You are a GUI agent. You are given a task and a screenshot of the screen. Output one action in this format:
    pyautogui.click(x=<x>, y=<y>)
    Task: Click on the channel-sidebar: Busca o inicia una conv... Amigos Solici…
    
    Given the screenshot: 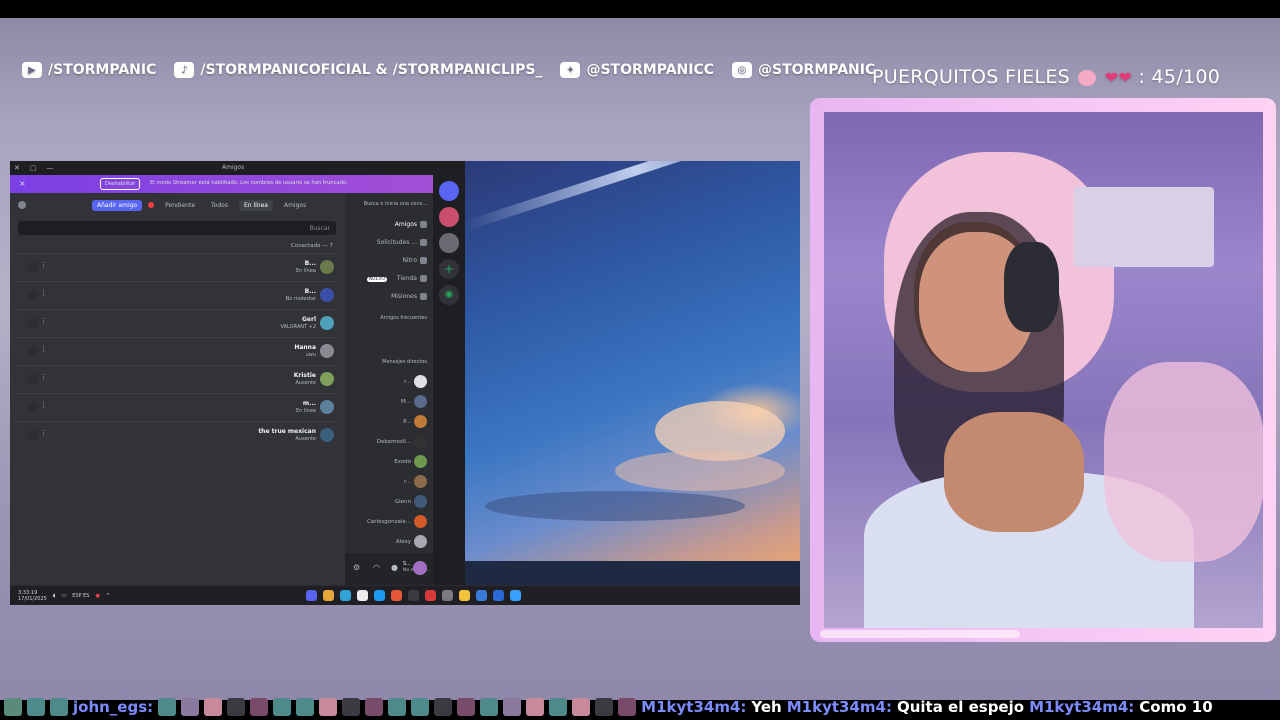 What is the action you would take?
    pyautogui.click(x=389, y=389)
    